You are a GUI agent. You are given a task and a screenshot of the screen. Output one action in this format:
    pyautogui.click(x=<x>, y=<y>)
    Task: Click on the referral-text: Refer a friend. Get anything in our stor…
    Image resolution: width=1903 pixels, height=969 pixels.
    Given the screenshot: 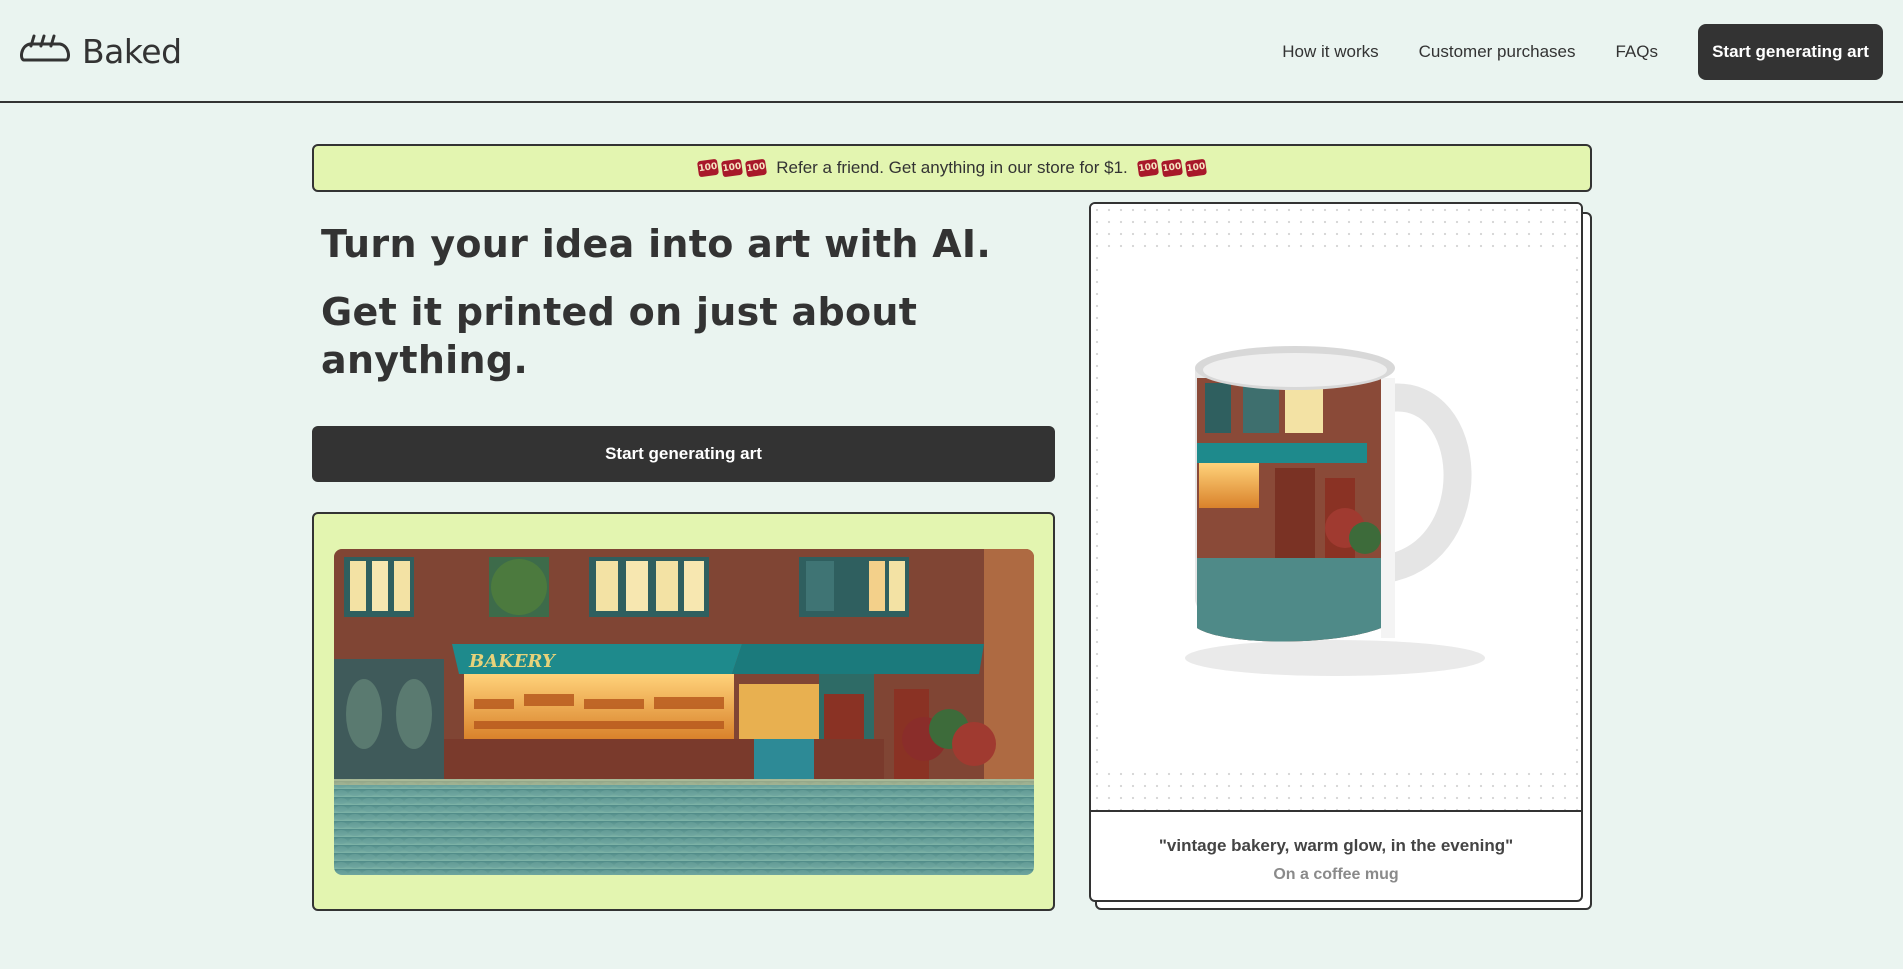 What is the action you would take?
    pyautogui.click(x=952, y=167)
    